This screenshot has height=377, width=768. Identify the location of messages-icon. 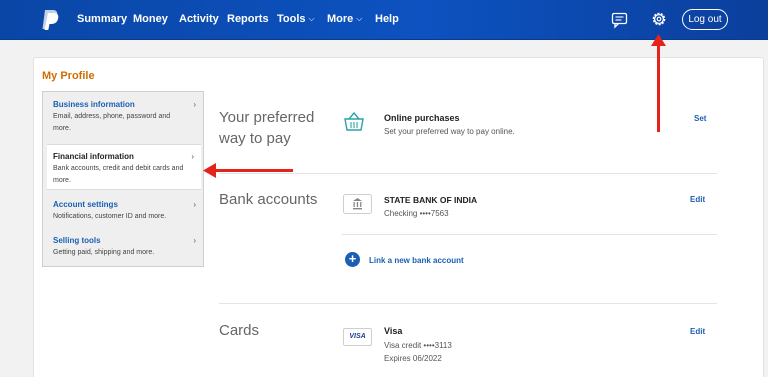
(620, 20).